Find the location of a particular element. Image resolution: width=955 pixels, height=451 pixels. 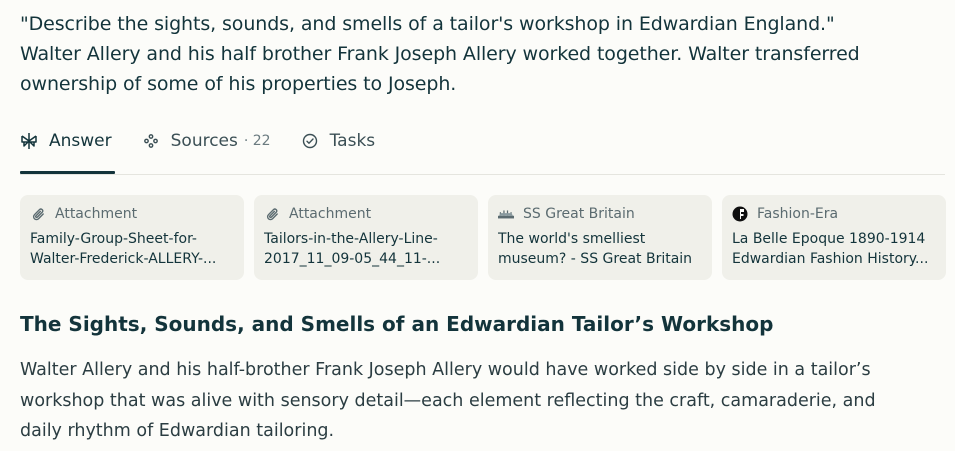

perplexity-icon is located at coordinates (29, 141).